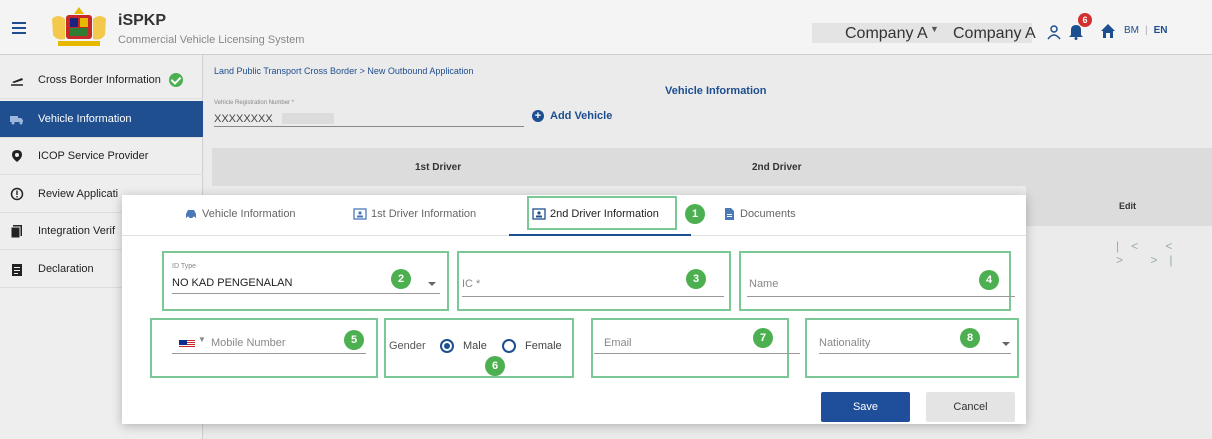 This screenshot has width=1212, height=439. Describe the element at coordinates (875, 281) in the screenshot. I see `callout-frame-name` at that location.